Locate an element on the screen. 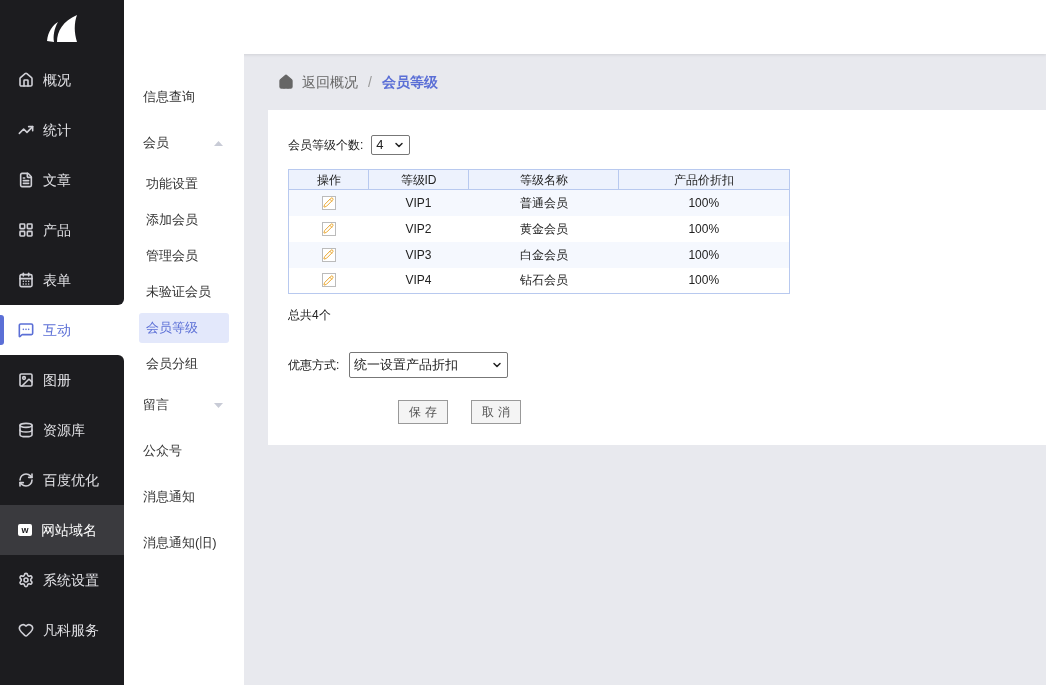 This screenshot has width=1046, height=685. nav-item: 图册 is located at coordinates (62, 380).